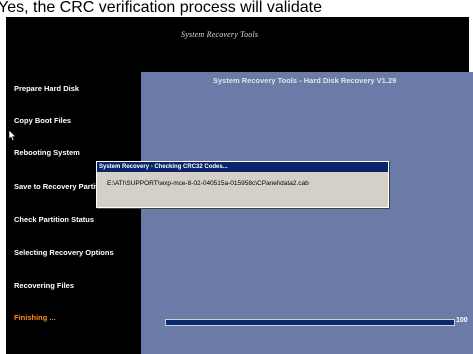 This screenshot has width=473, height=354. What do you see at coordinates (64, 252) in the screenshot?
I see `step-selecting-recovery-options: Selecting Recovery Options` at bounding box center [64, 252].